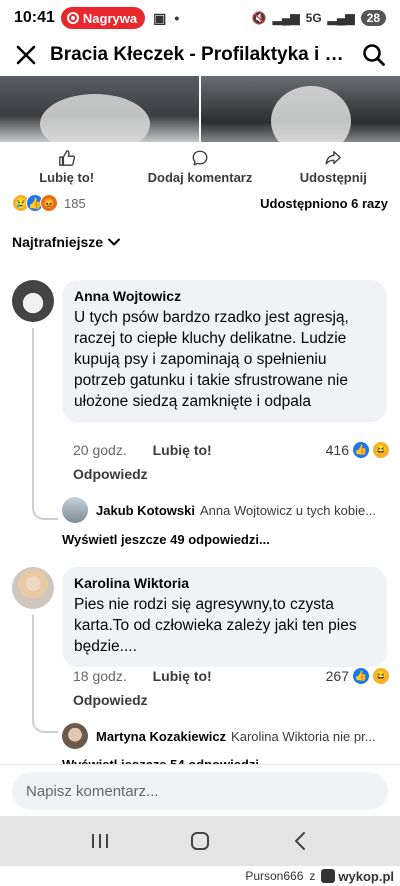  Describe the element at coordinates (49, 203) in the screenshot. I see `angry-reaction-icon: 😡` at that location.